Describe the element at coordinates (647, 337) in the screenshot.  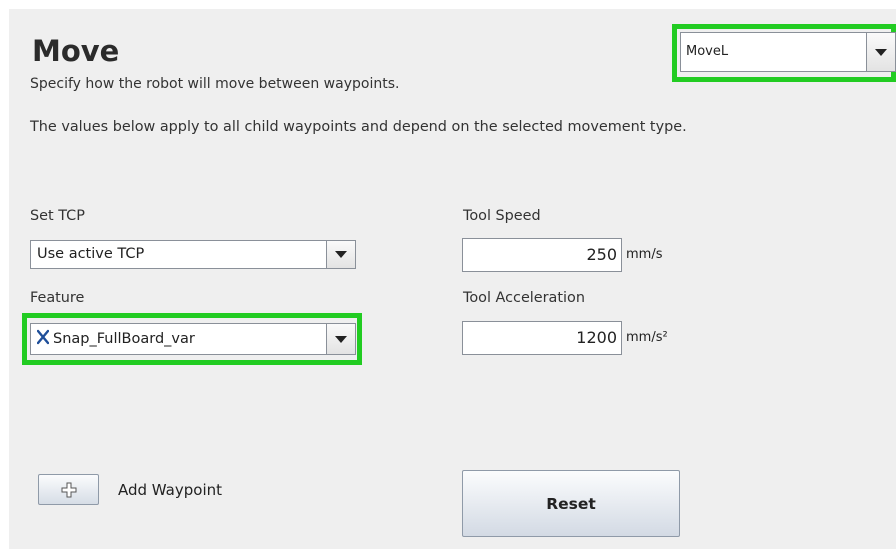
I see `tool-acceleration-unit: mm/s²` at that location.